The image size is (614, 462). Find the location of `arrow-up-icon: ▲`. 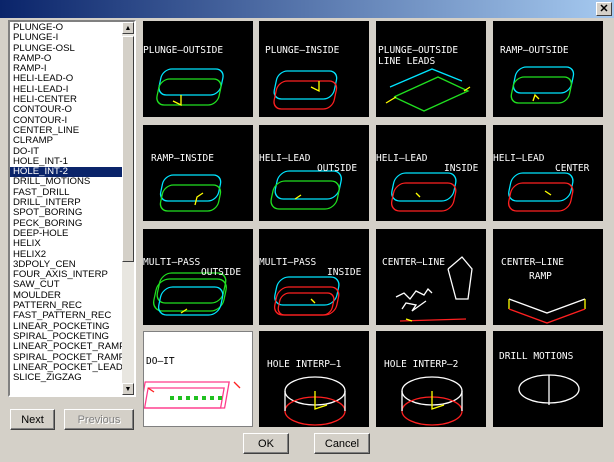

arrow-up-icon: ▲ is located at coordinates (128, 28).